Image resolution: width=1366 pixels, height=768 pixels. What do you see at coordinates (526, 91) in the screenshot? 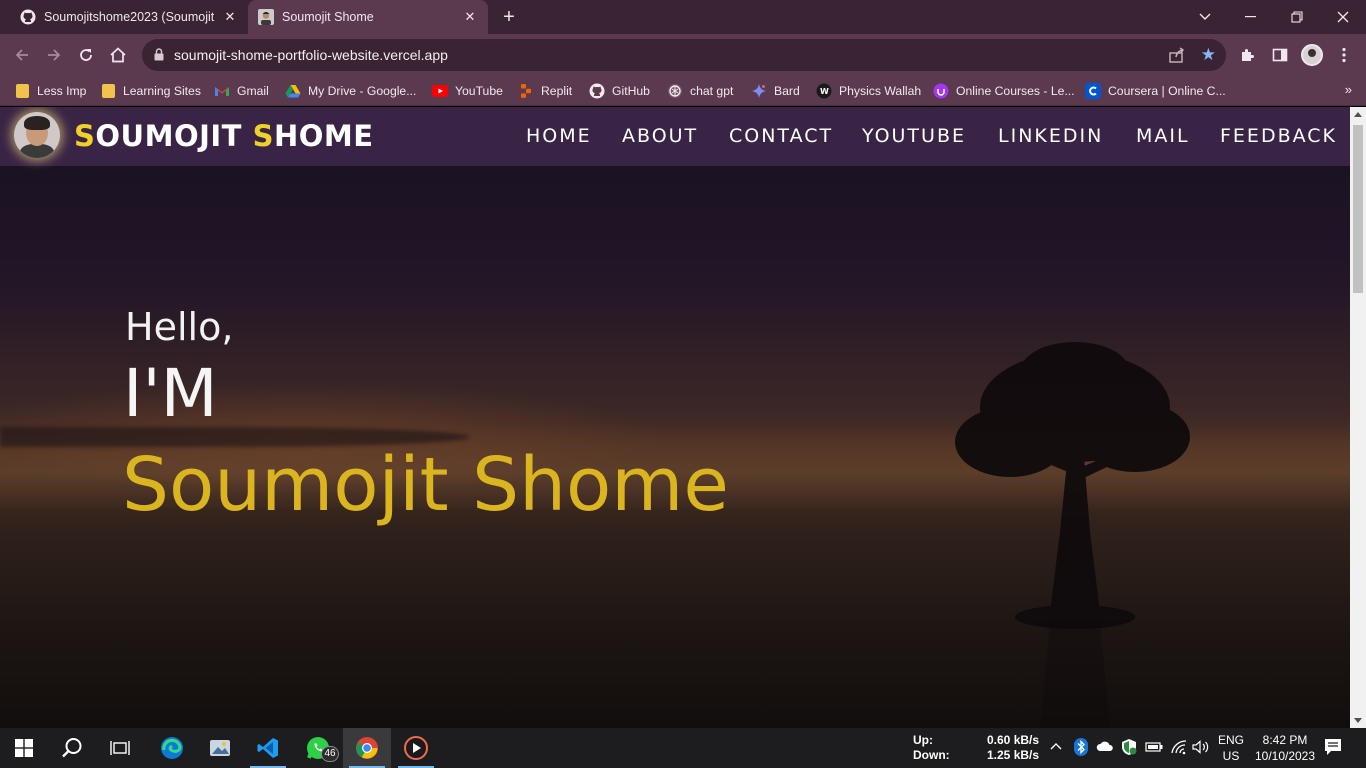
I see `replit-icon` at bounding box center [526, 91].